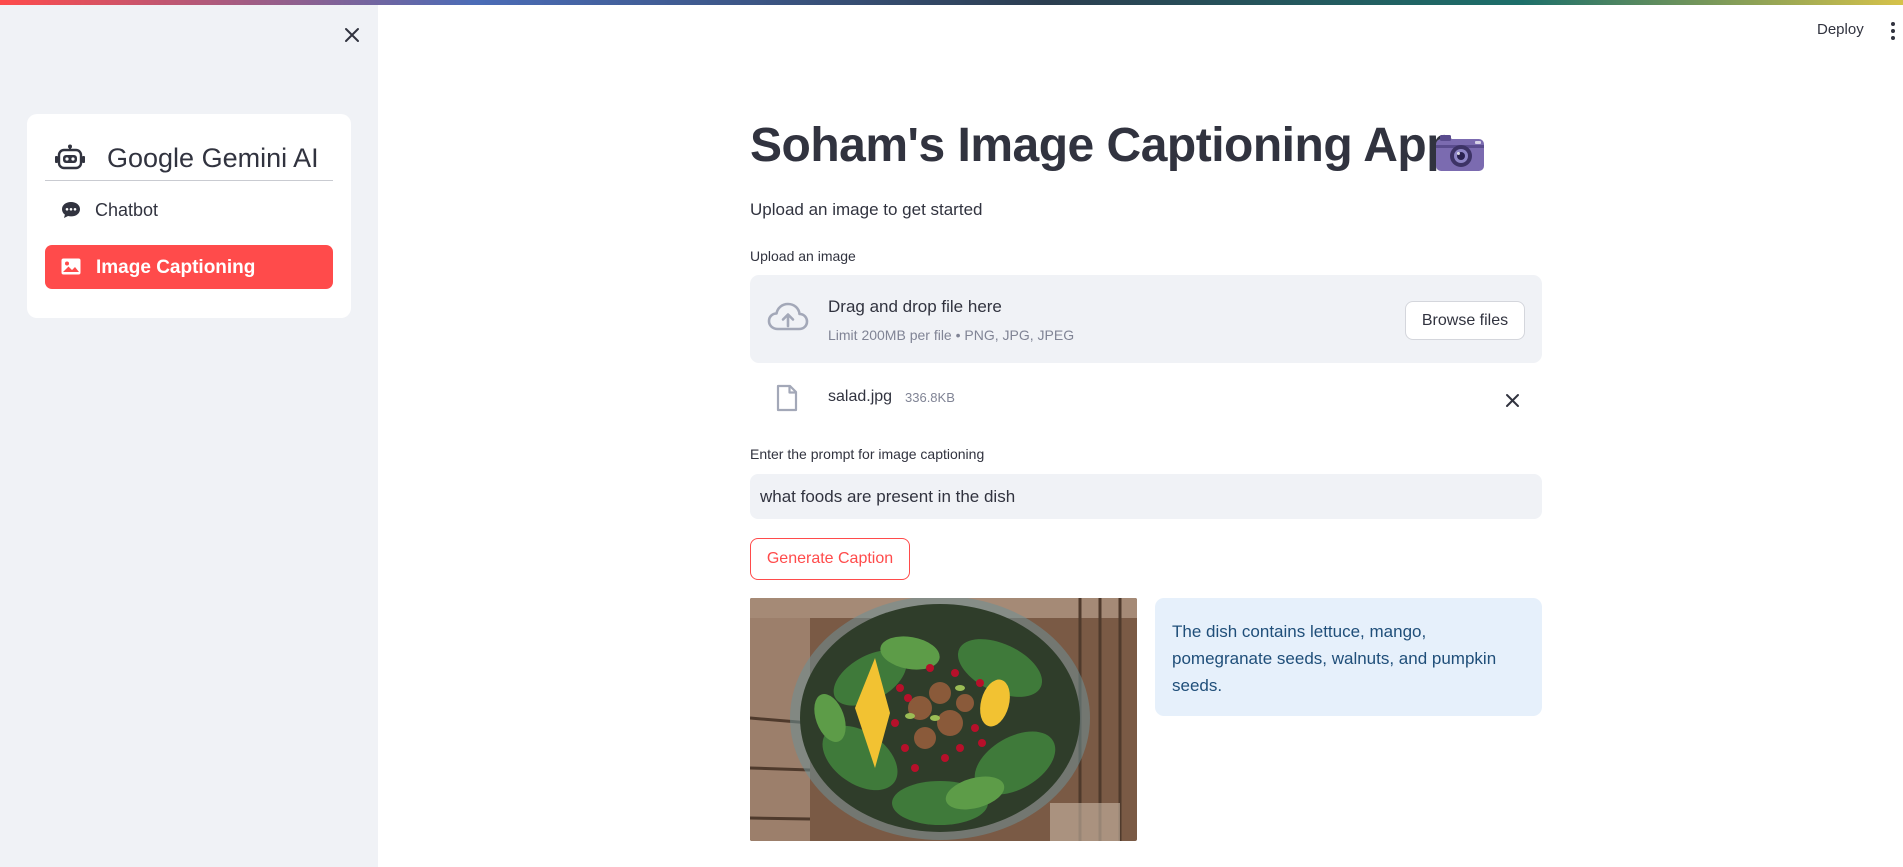  I want to click on menu-title-row: Google Gemini AI, so click(189, 155).